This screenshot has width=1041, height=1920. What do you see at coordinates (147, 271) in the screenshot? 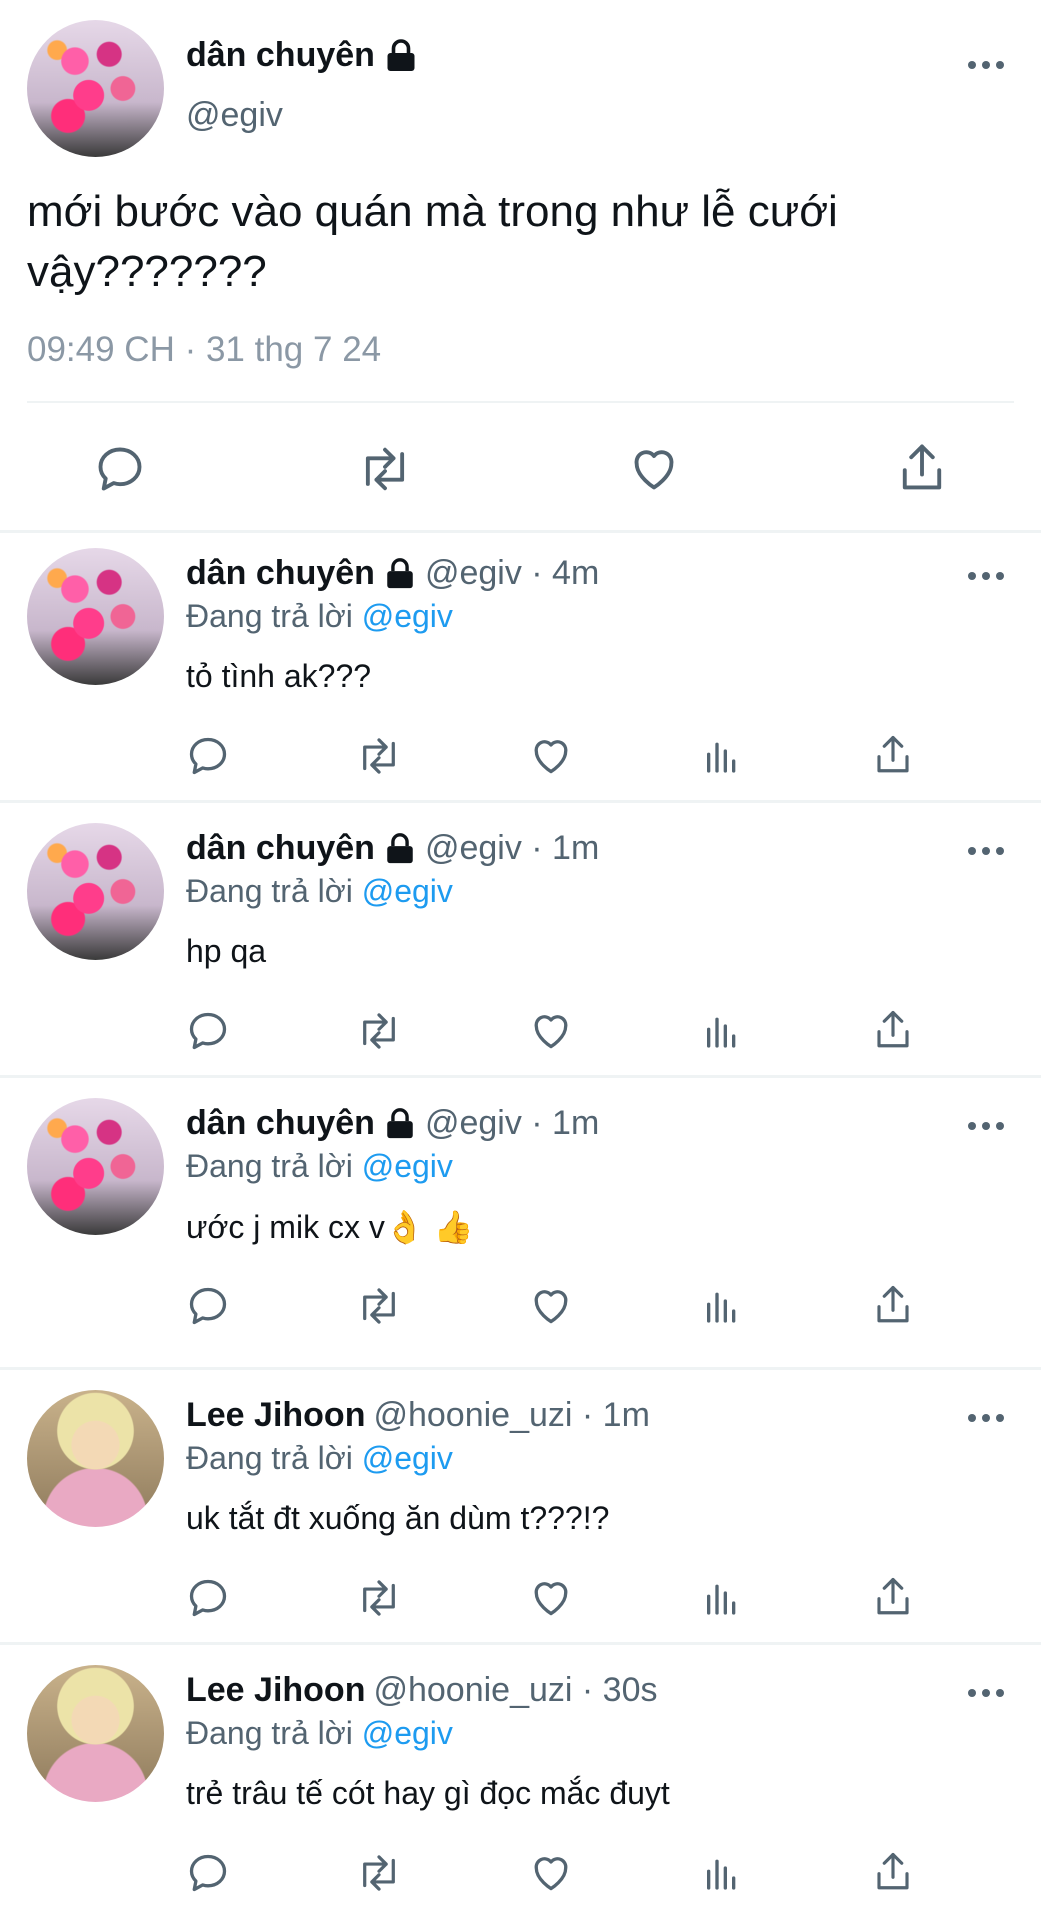
I see `tweet-text-line-2: vậy???????` at bounding box center [147, 271].